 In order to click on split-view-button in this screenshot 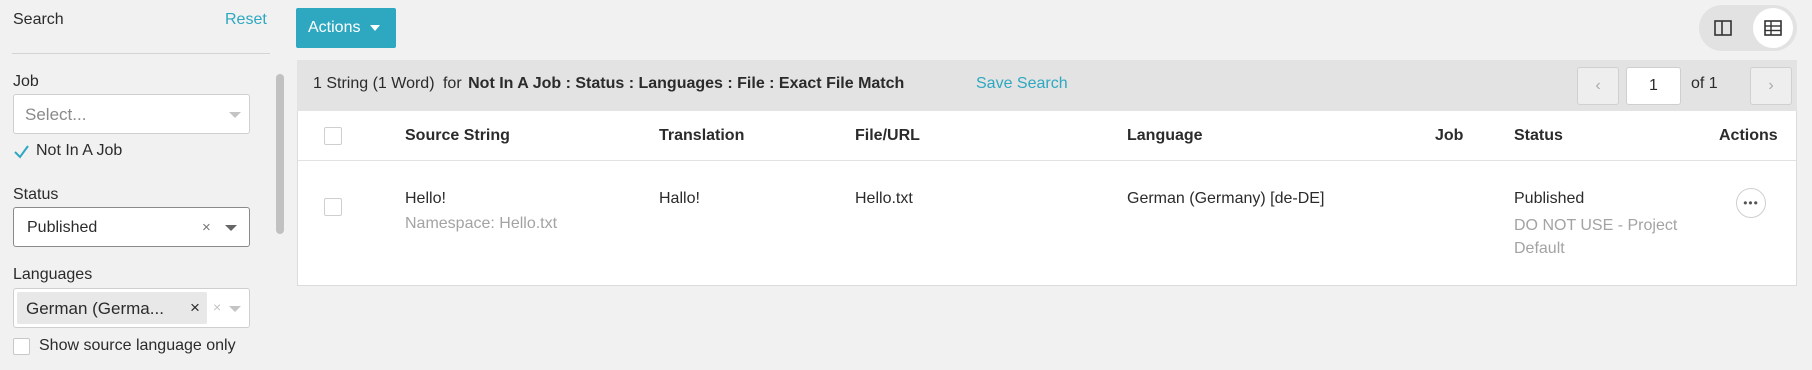, I will do `click(1723, 28)`.